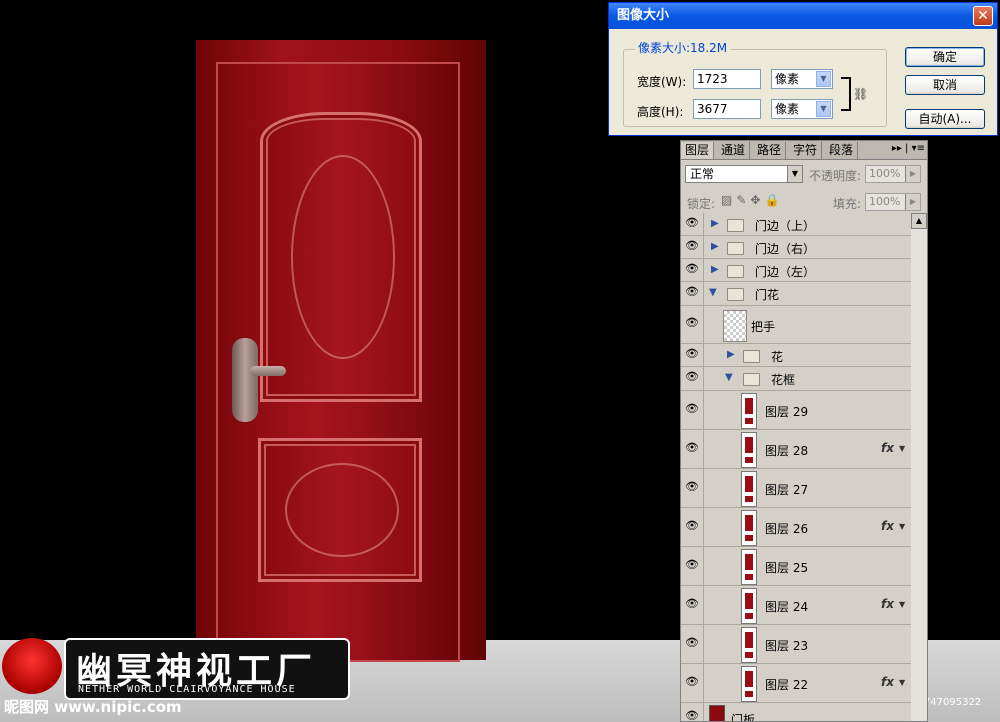 This screenshot has height=722, width=1000. What do you see at coordinates (743, 200) in the screenshot?
I see `lock-brush-icon: ✎` at bounding box center [743, 200].